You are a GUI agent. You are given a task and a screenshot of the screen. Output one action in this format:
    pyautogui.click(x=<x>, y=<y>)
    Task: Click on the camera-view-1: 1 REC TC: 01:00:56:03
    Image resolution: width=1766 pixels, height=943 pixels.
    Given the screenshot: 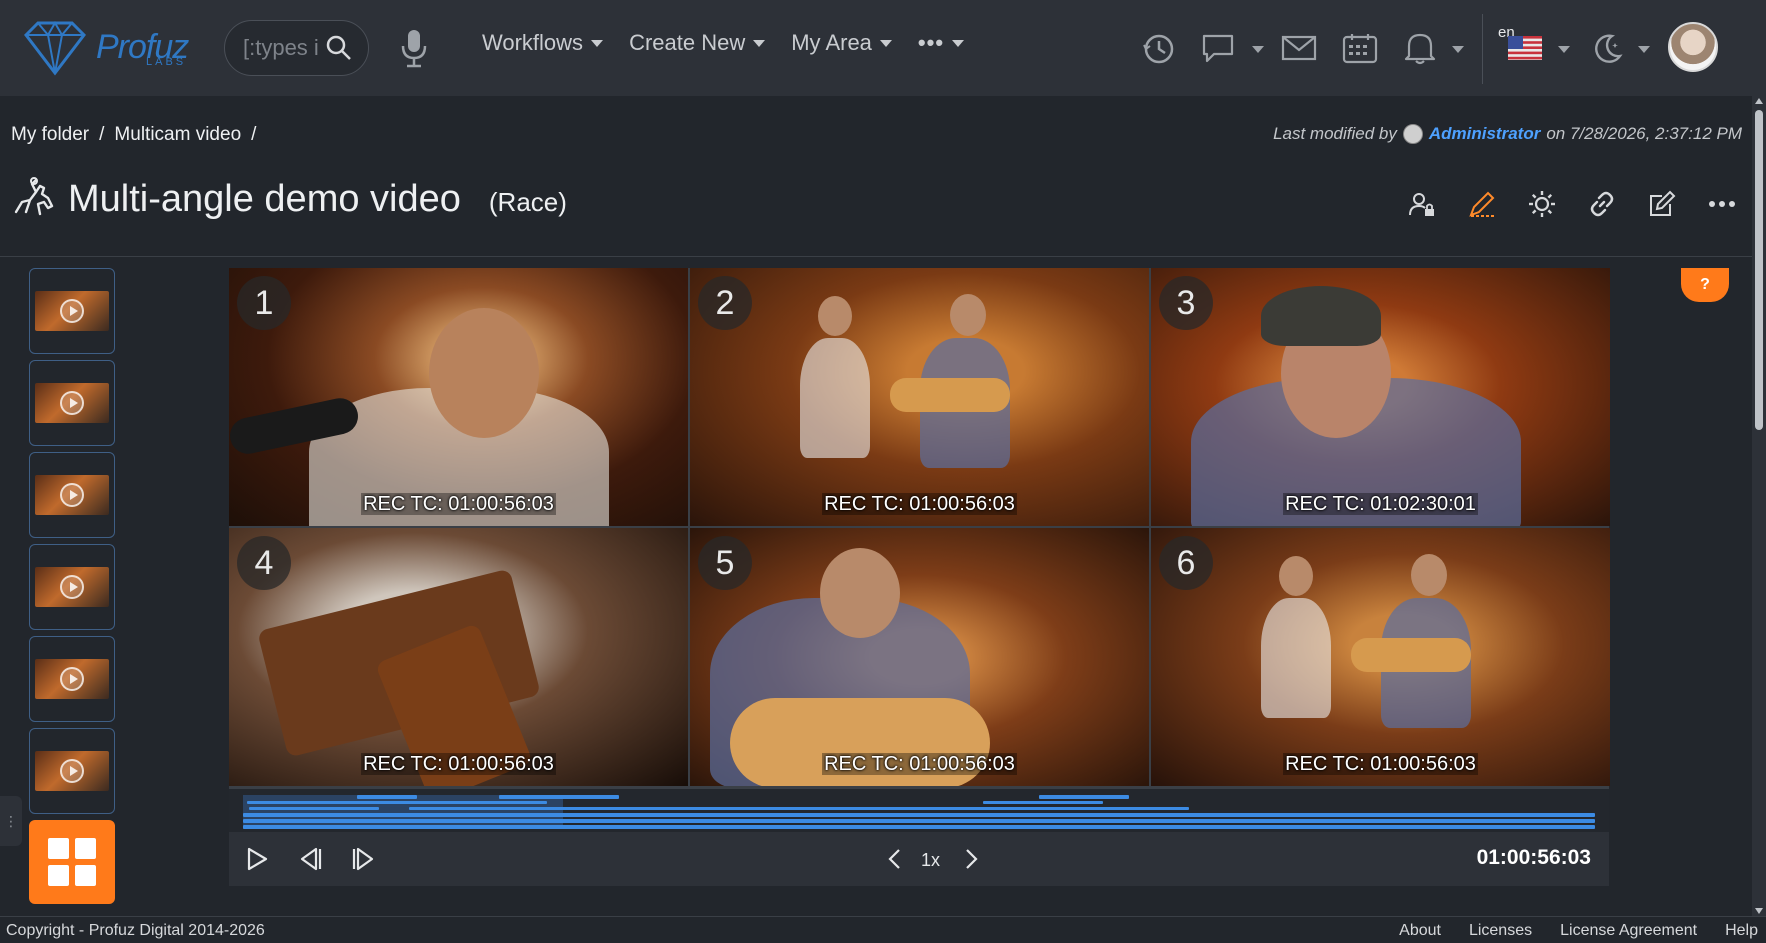 What is the action you would take?
    pyautogui.click(x=458, y=397)
    